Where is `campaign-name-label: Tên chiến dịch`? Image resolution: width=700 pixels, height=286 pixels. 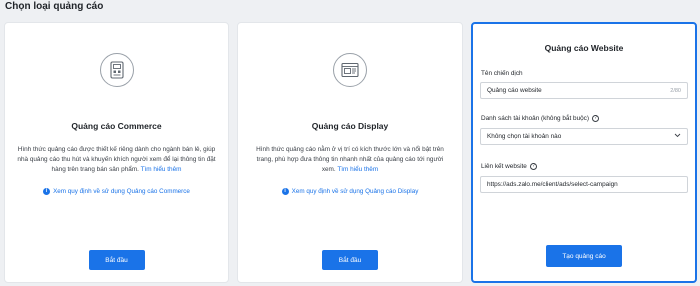 campaign-name-label: Tên chiến dịch is located at coordinates (502, 73).